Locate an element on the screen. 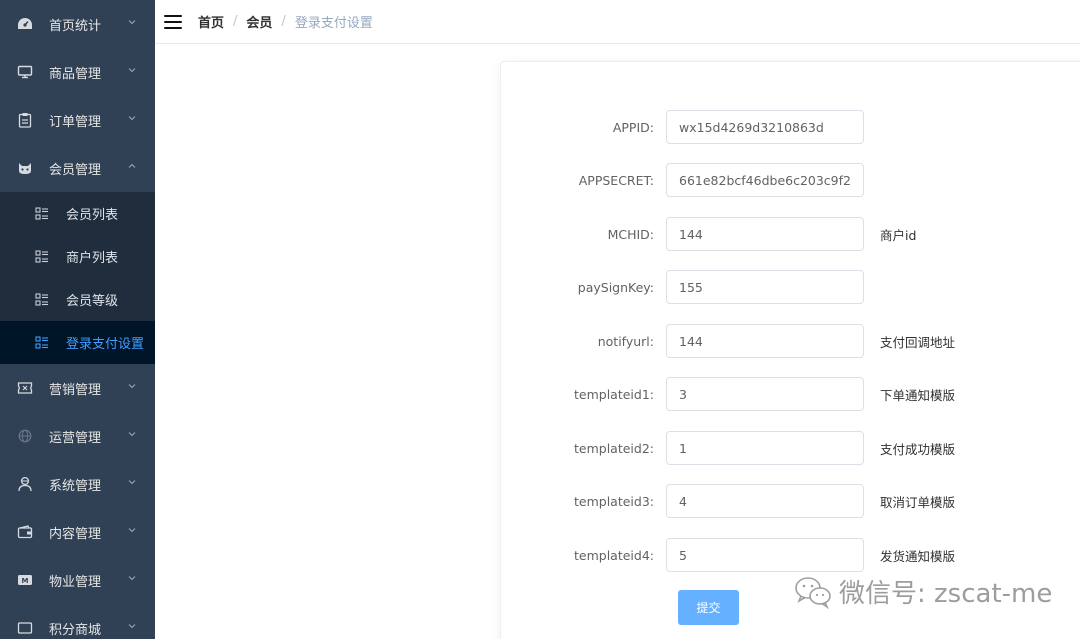  submenu-label: 会员列表 is located at coordinates (92, 215).